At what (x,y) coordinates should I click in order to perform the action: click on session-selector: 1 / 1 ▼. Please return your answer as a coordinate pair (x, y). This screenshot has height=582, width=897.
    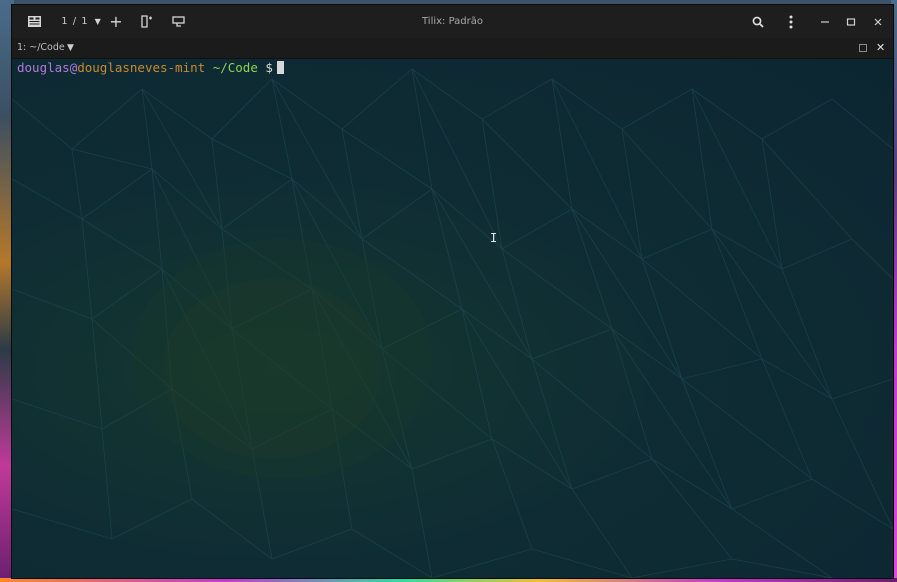
    Looking at the image, I should click on (81, 21).